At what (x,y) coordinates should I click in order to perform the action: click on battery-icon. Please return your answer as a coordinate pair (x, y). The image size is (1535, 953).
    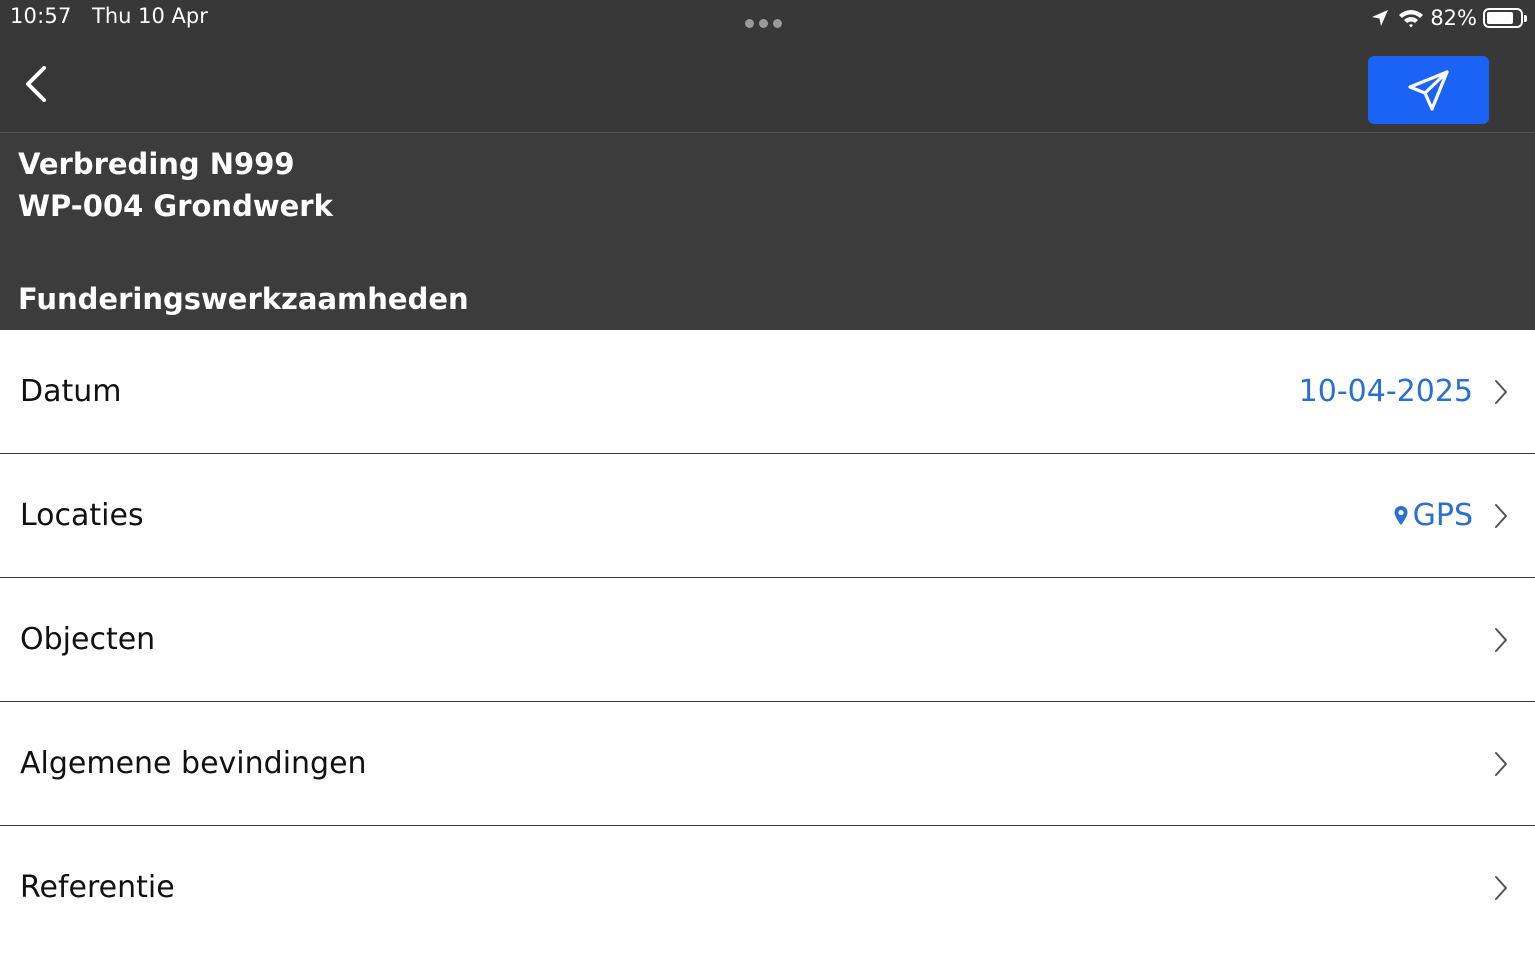
    Looking at the image, I should click on (1505, 18).